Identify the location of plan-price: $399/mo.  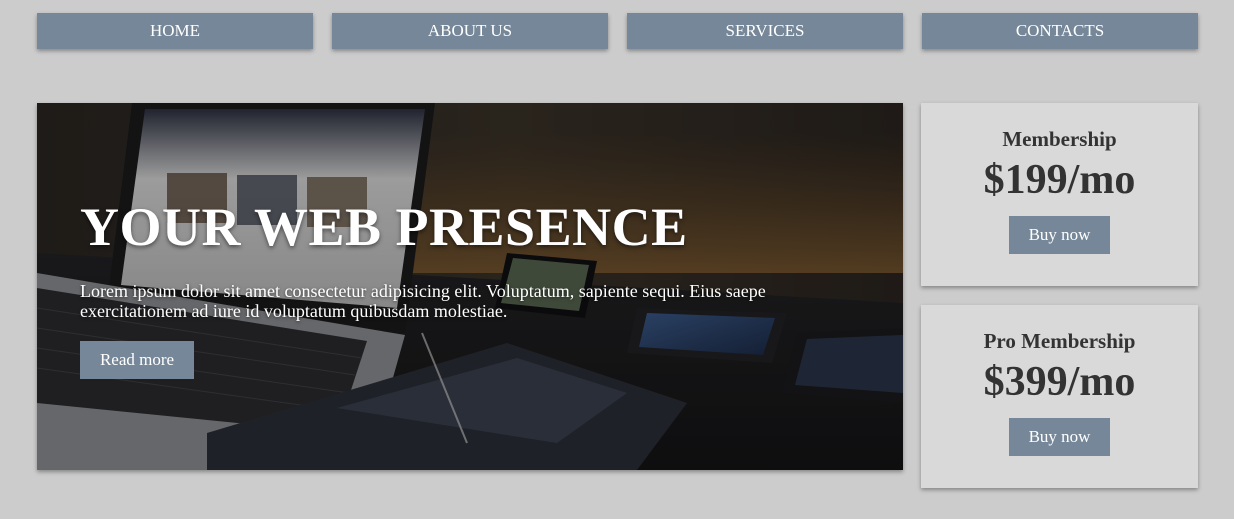
(1059, 382).